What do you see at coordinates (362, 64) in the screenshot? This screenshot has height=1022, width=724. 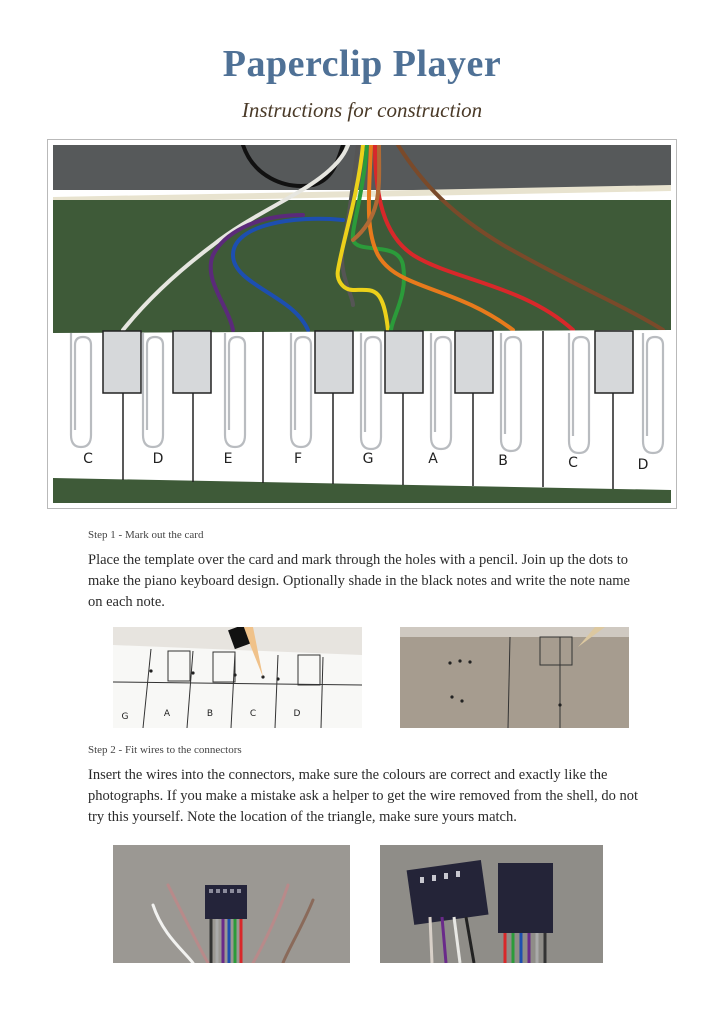 I see `page-title: Paperclip Player` at bounding box center [362, 64].